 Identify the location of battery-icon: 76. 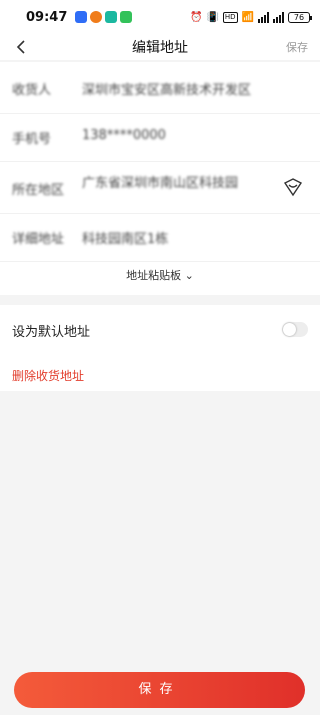
(300, 17).